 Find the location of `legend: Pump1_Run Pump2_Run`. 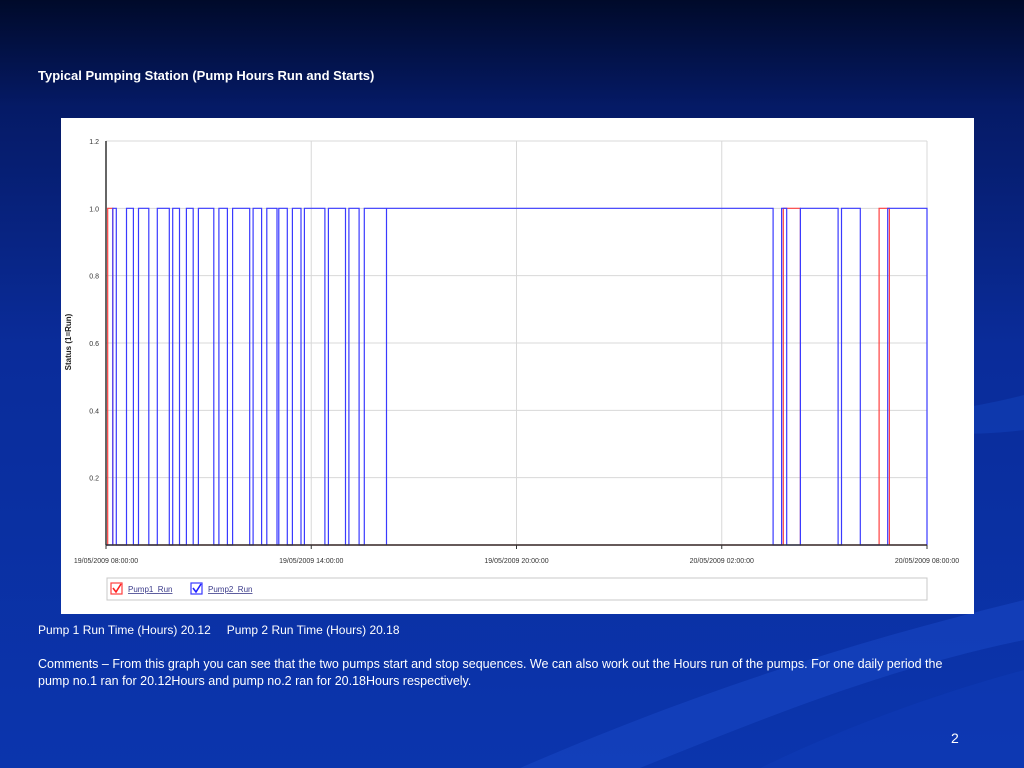

legend: Pump1_Run Pump2_Run is located at coordinates (517, 589).